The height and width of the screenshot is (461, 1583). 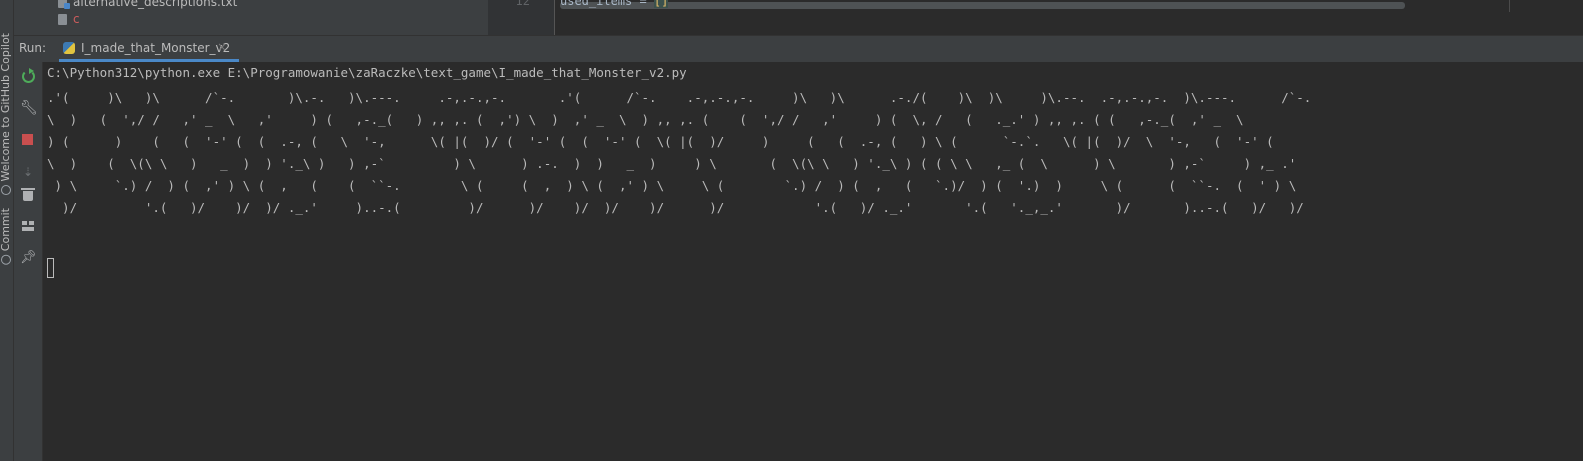 I want to click on layout-icon, so click(x=28, y=226).